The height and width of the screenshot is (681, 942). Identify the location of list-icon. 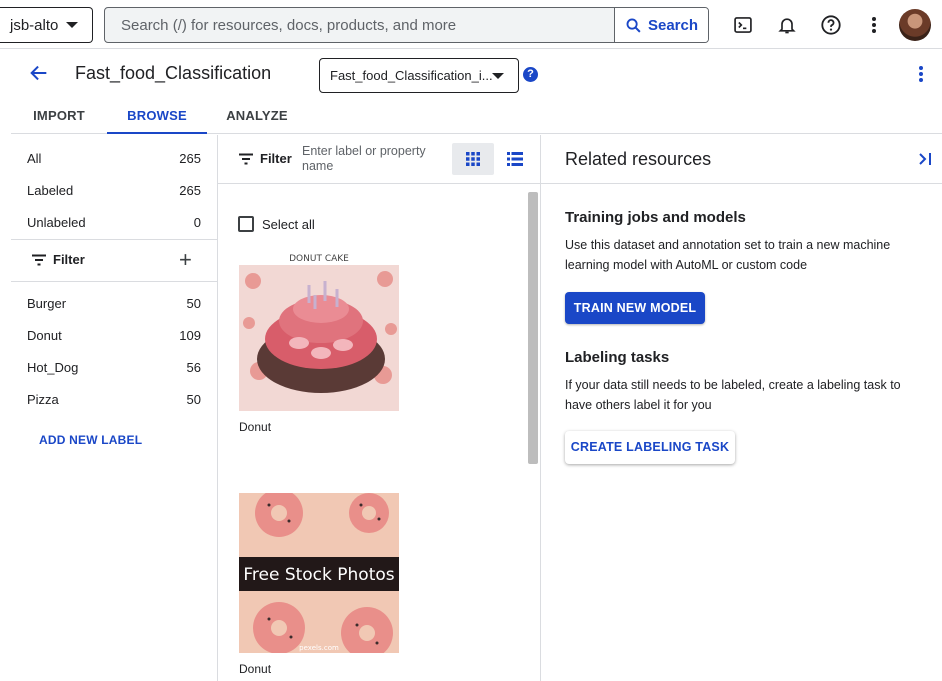
(515, 159).